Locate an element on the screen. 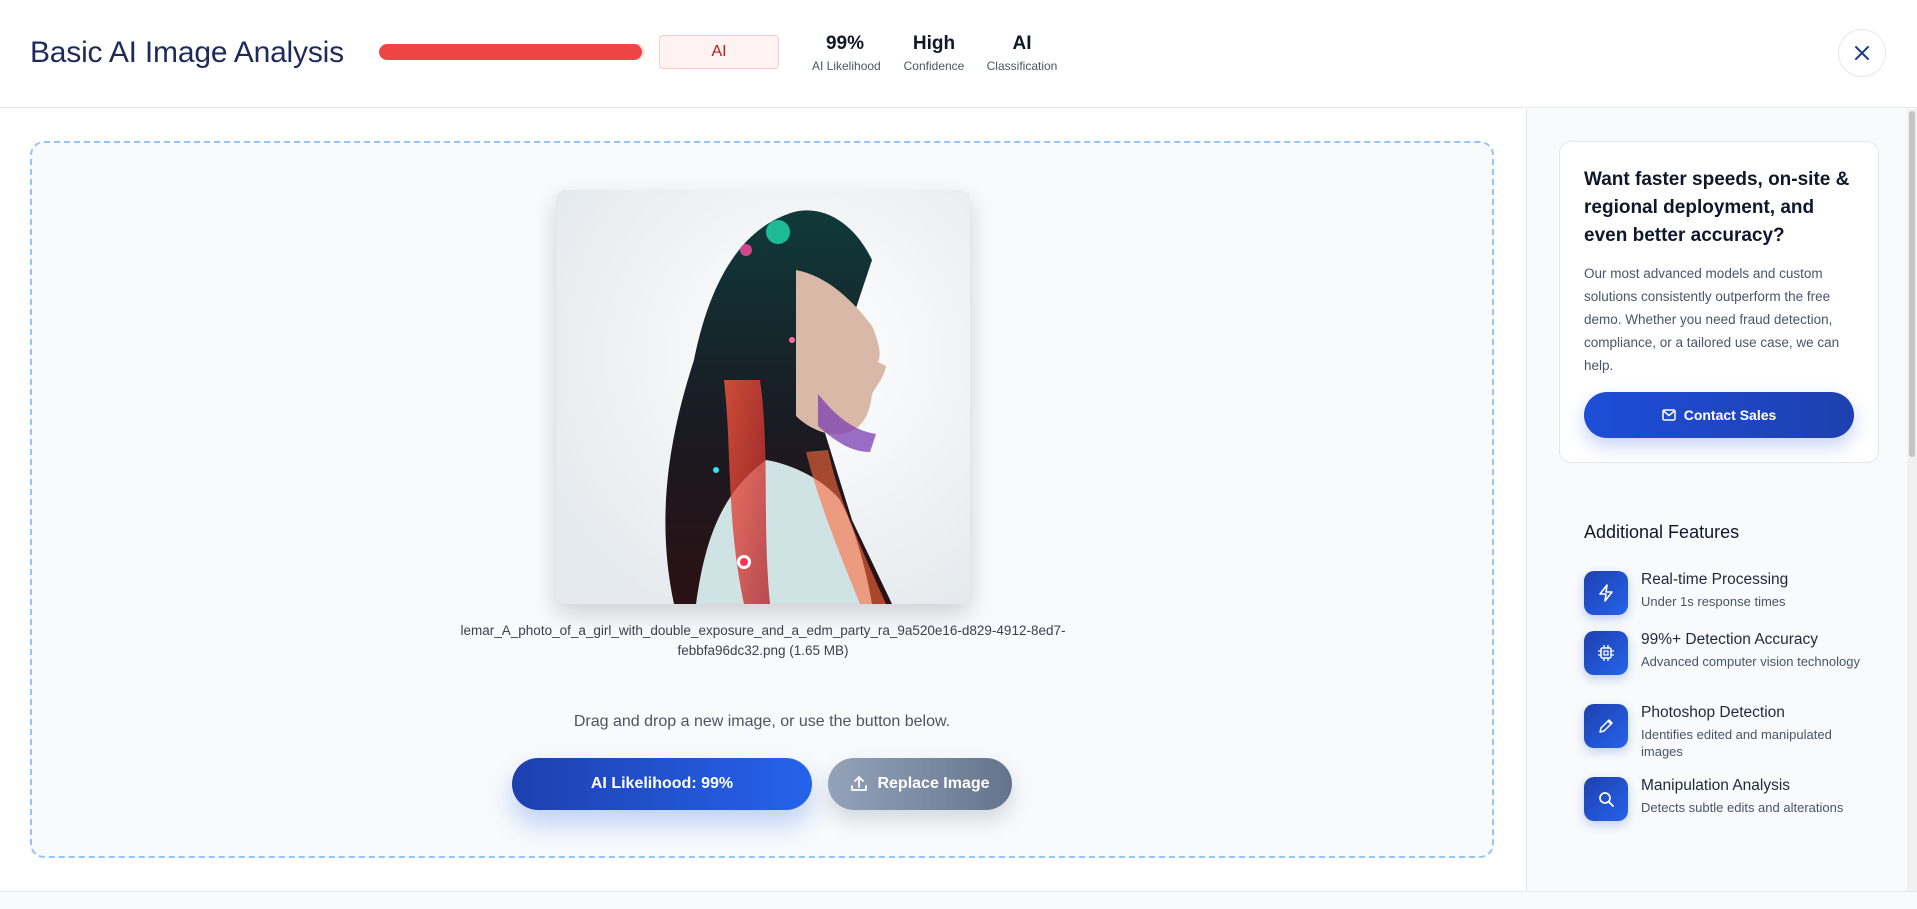 The height and width of the screenshot is (909, 1917). mail-icon is located at coordinates (1668, 415).